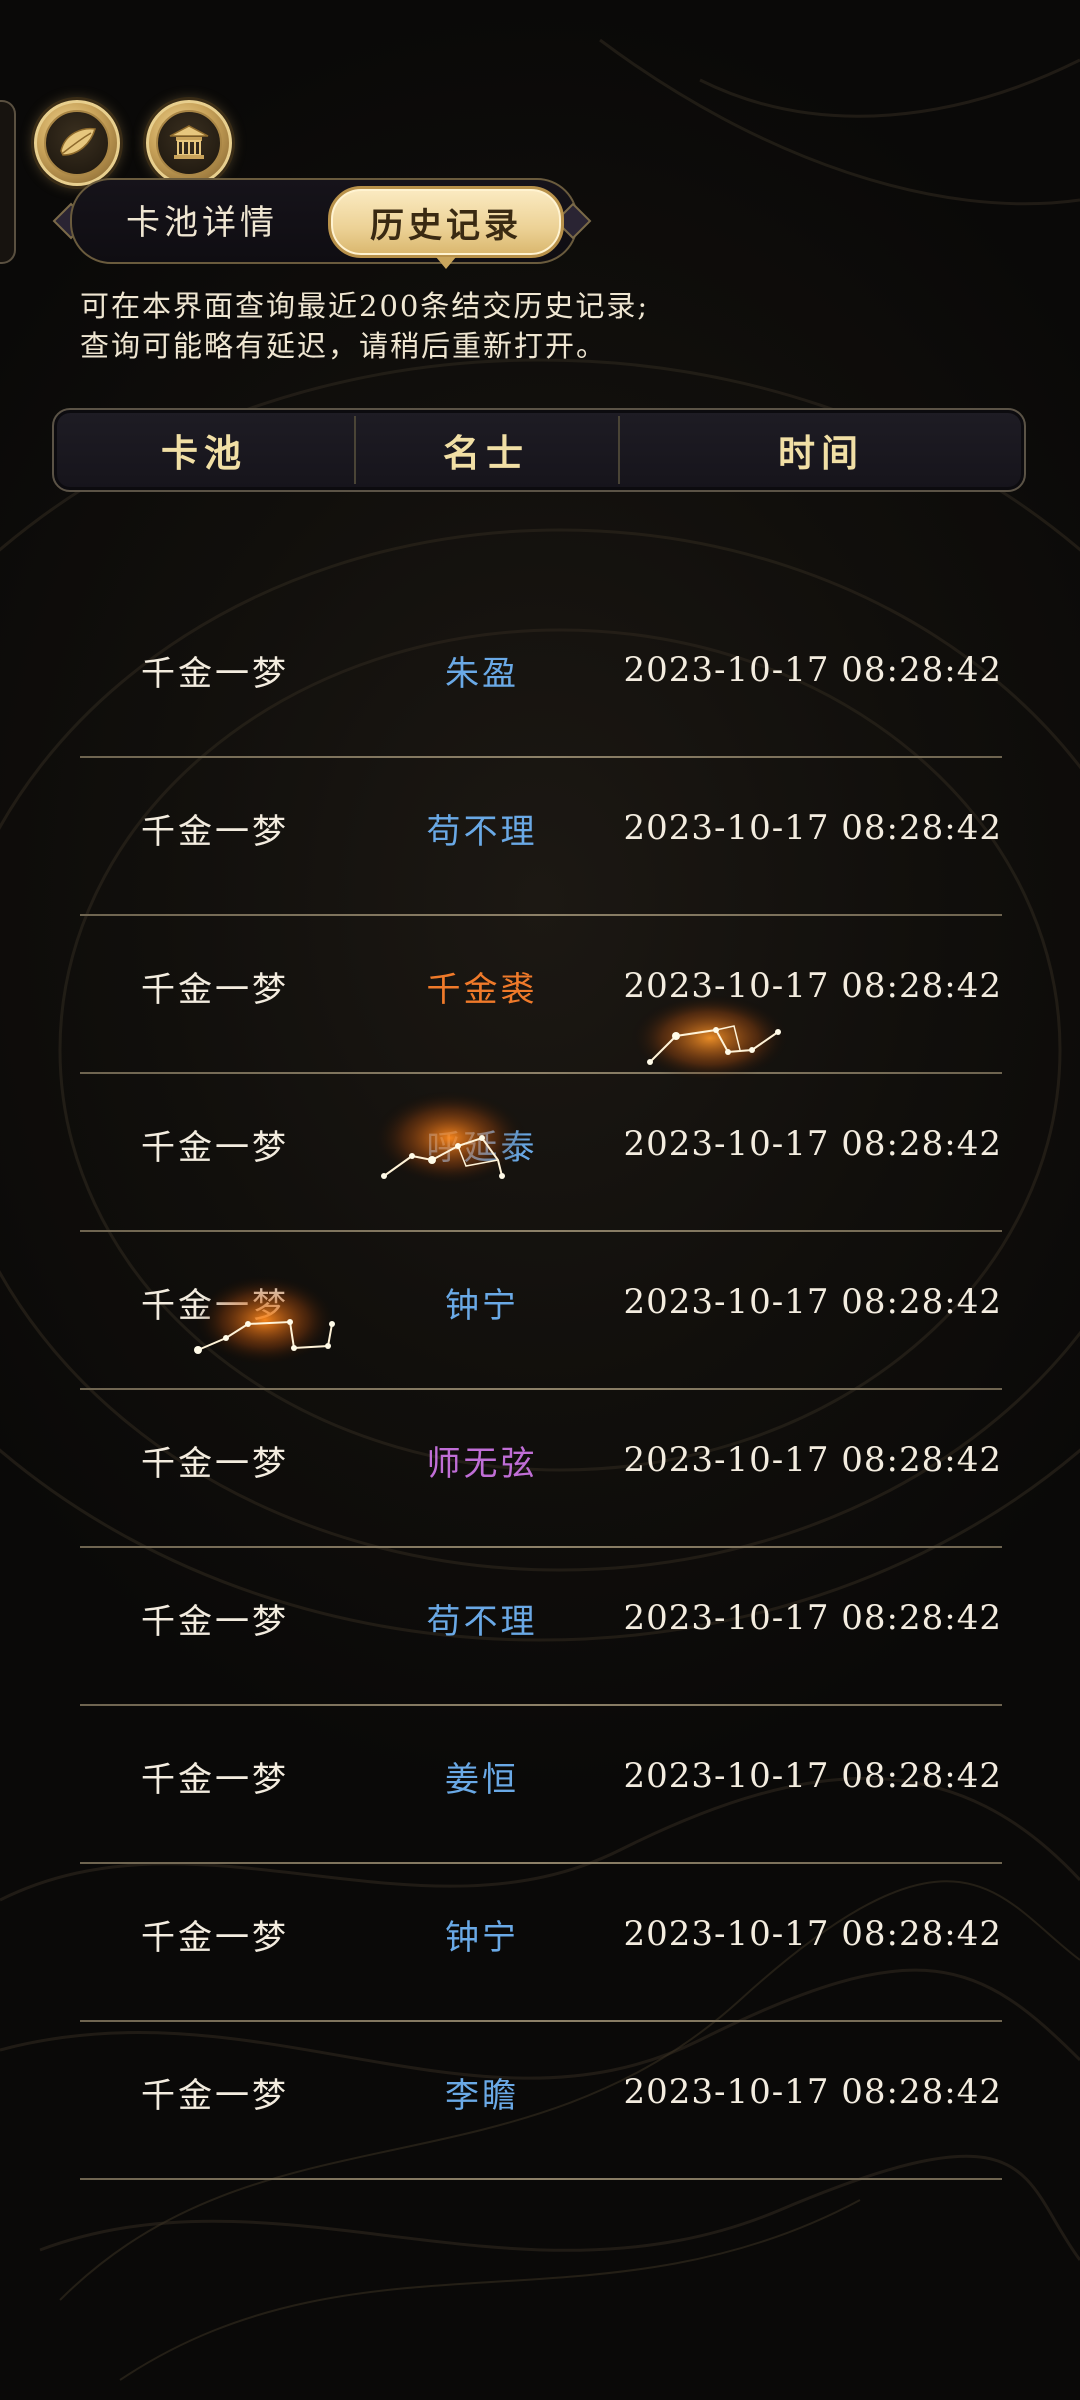  Describe the element at coordinates (8, 182) in the screenshot. I see `side-drawer-handle` at that location.